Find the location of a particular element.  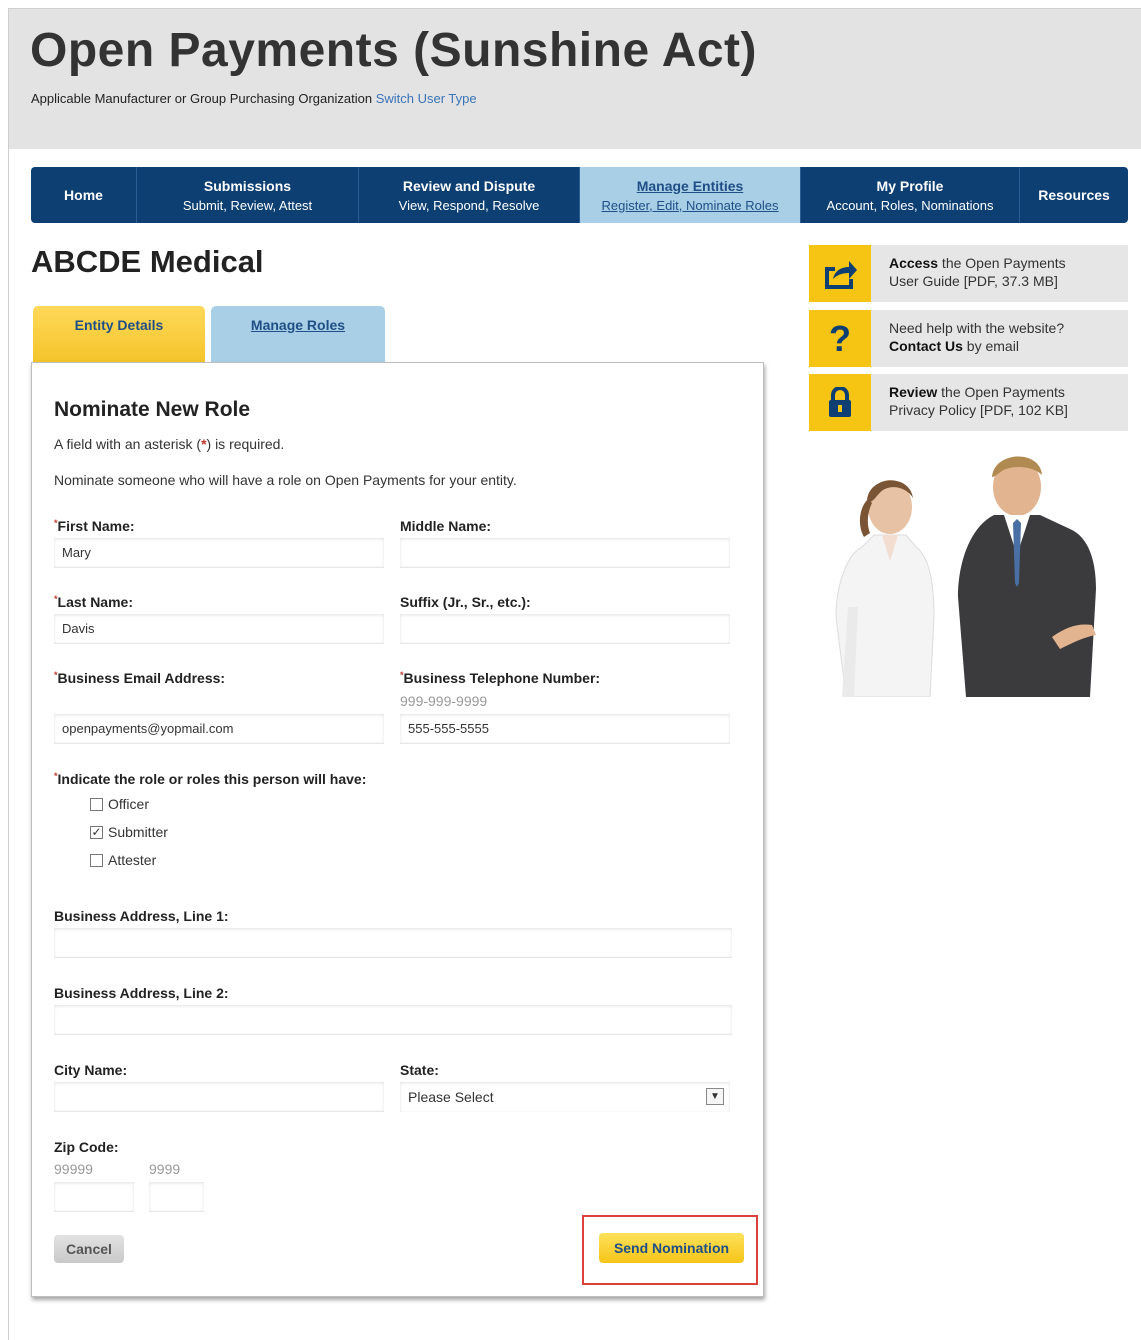

nav-my-profile: My Profile Account, Roles, Nominations is located at coordinates (910, 195).